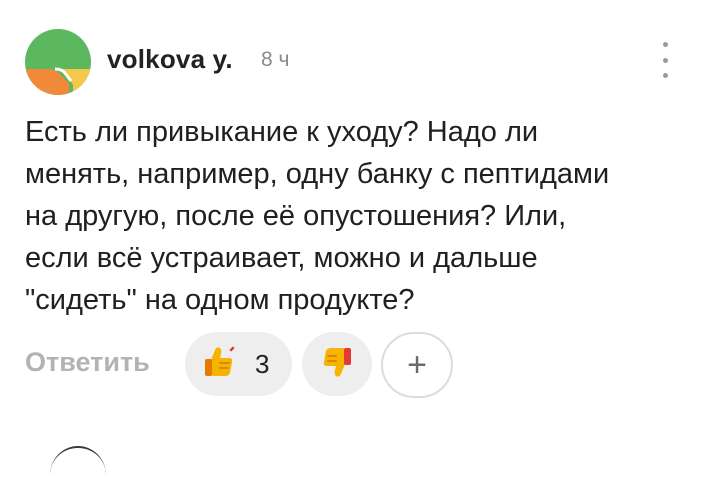  I want to click on add-reaction-button: +, so click(417, 365).